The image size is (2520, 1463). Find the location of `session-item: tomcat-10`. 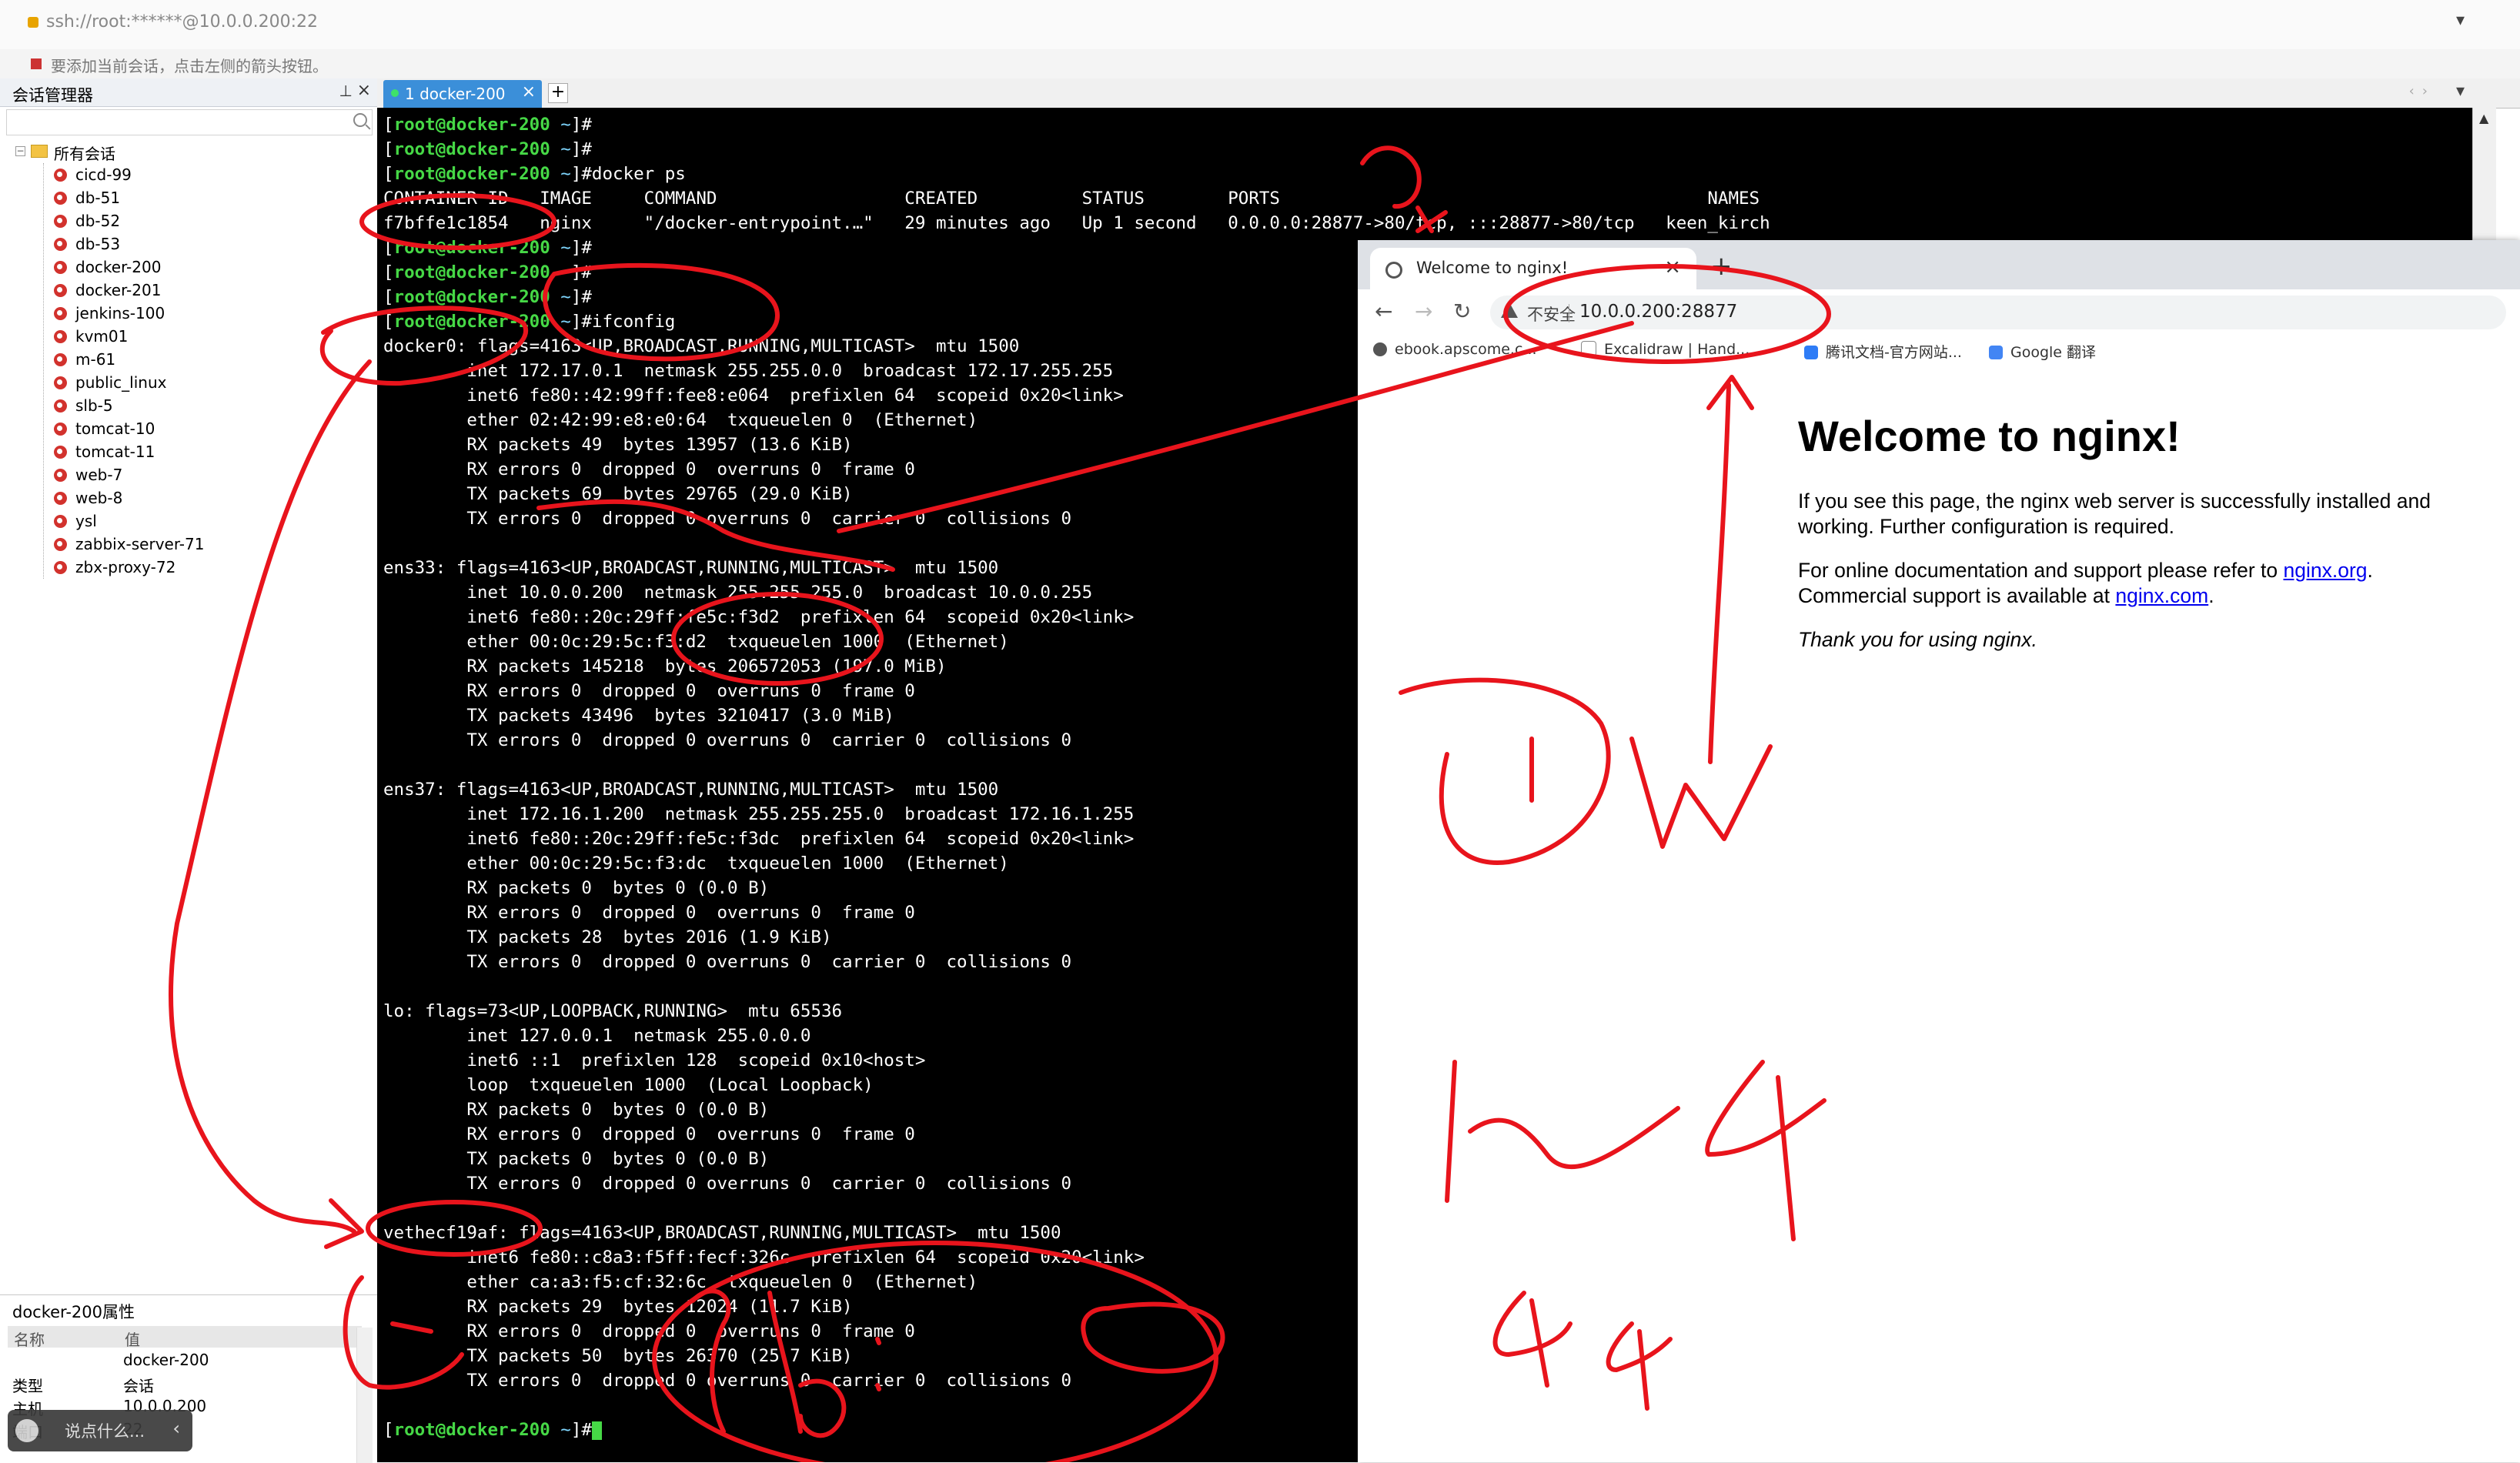

session-item: tomcat-10 is located at coordinates (192, 428).